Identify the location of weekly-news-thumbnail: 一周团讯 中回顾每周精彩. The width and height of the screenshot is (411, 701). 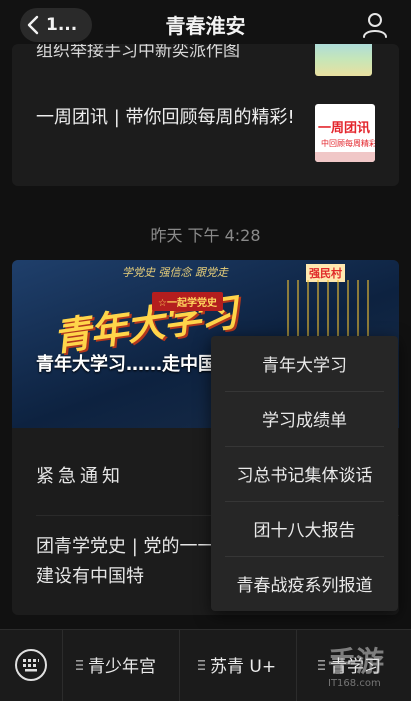
(345, 133).